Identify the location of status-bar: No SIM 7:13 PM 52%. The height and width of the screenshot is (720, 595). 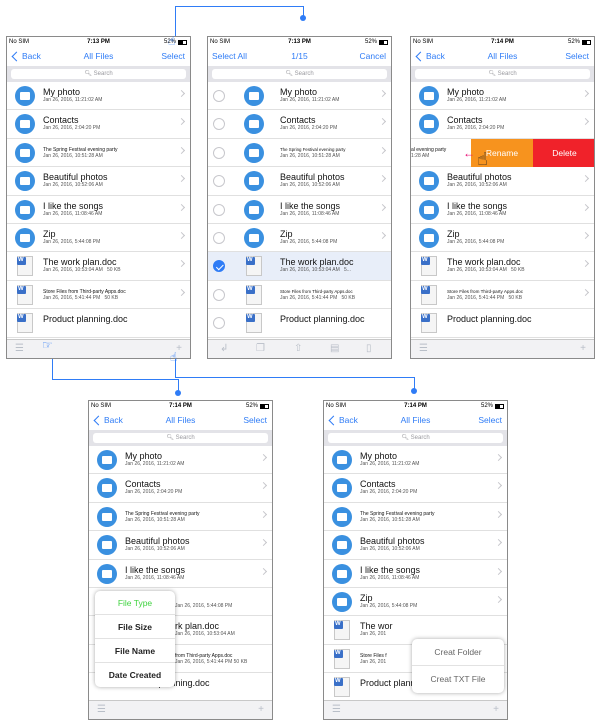
(299, 42).